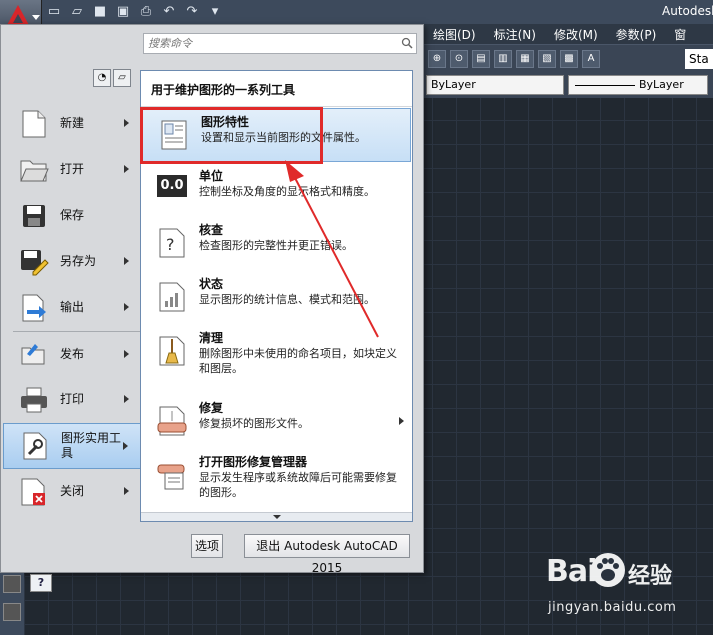 The image size is (713, 635). What do you see at coordinates (172, 421) in the screenshot?
I see `recover-icon` at bounding box center [172, 421].